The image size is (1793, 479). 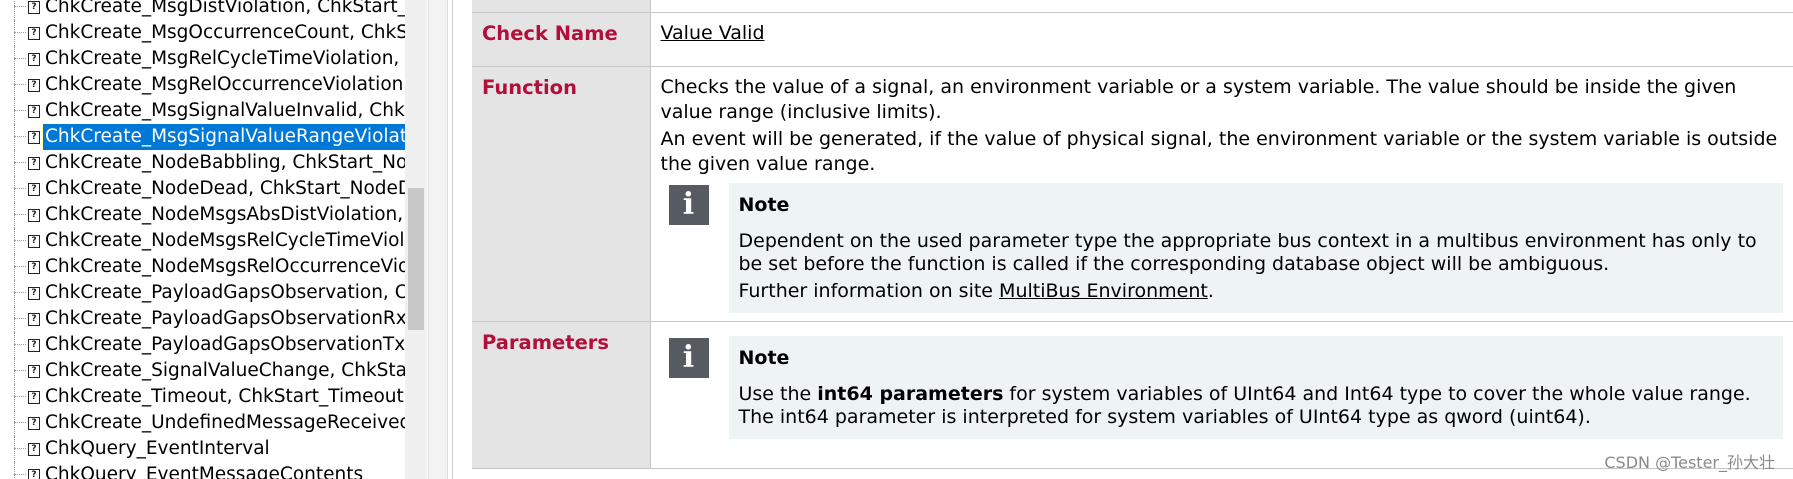 I want to click on param-note-prefix: Use the, so click(x=778, y=393).